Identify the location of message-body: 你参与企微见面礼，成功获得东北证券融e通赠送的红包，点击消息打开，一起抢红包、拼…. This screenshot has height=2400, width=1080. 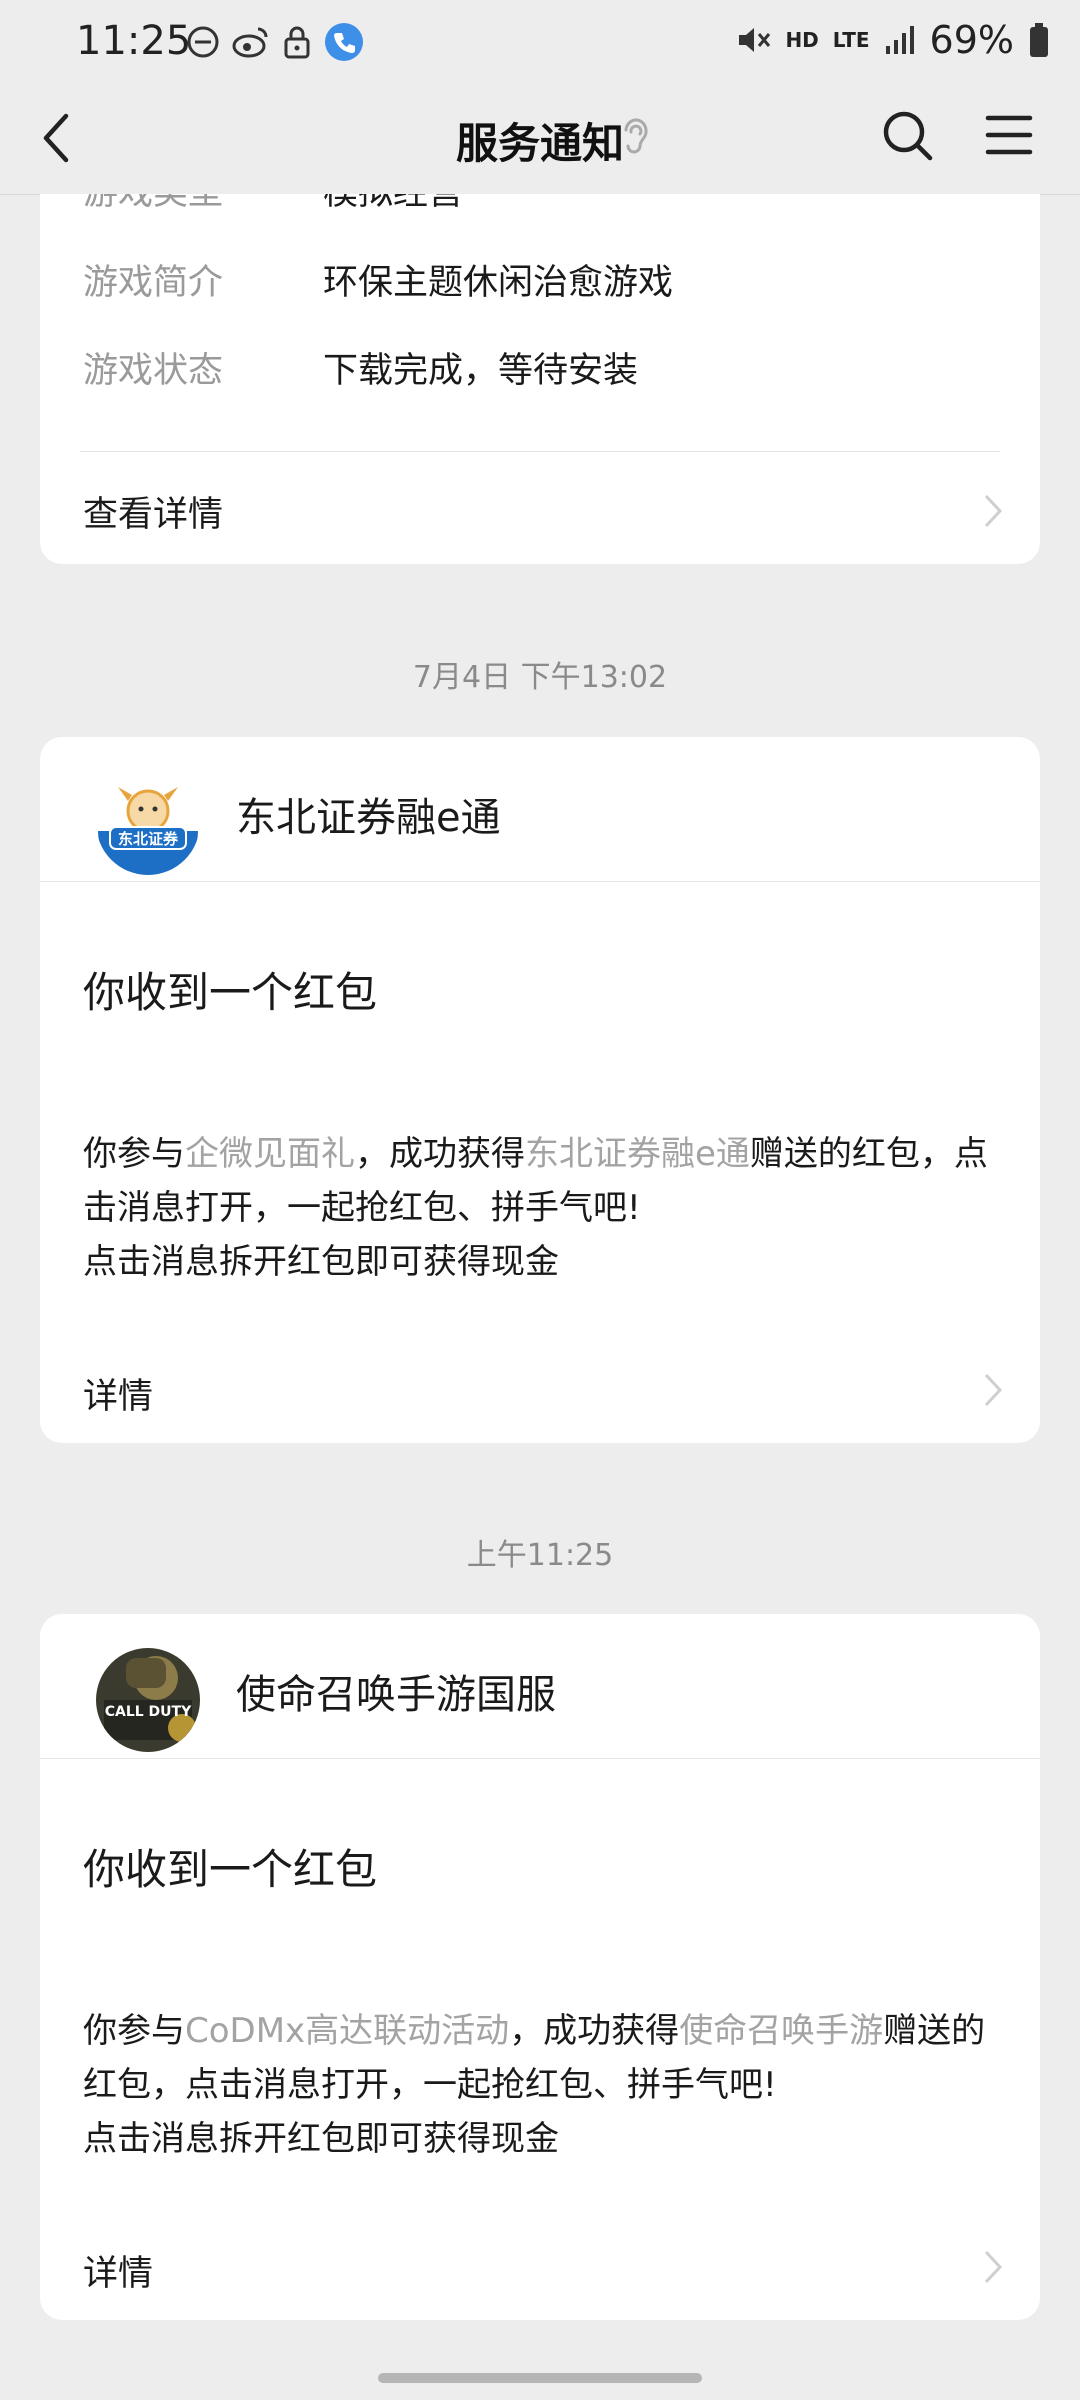
(541, 1208).